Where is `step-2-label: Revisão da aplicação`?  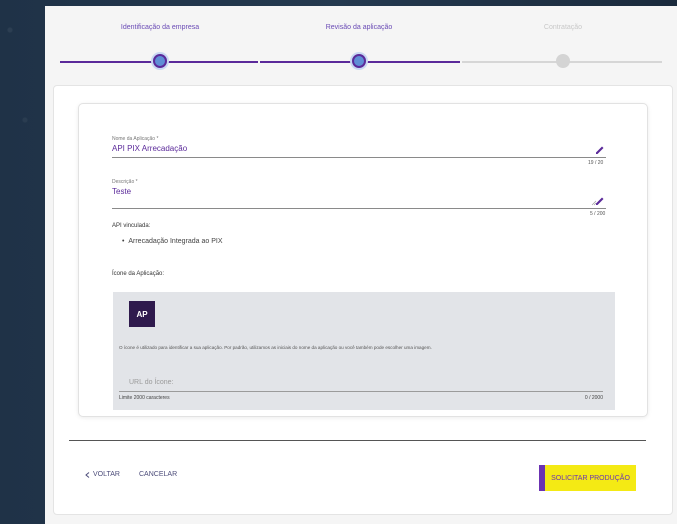
step-2-label: Revisão da aplicação is located at coordinates (359, 27).